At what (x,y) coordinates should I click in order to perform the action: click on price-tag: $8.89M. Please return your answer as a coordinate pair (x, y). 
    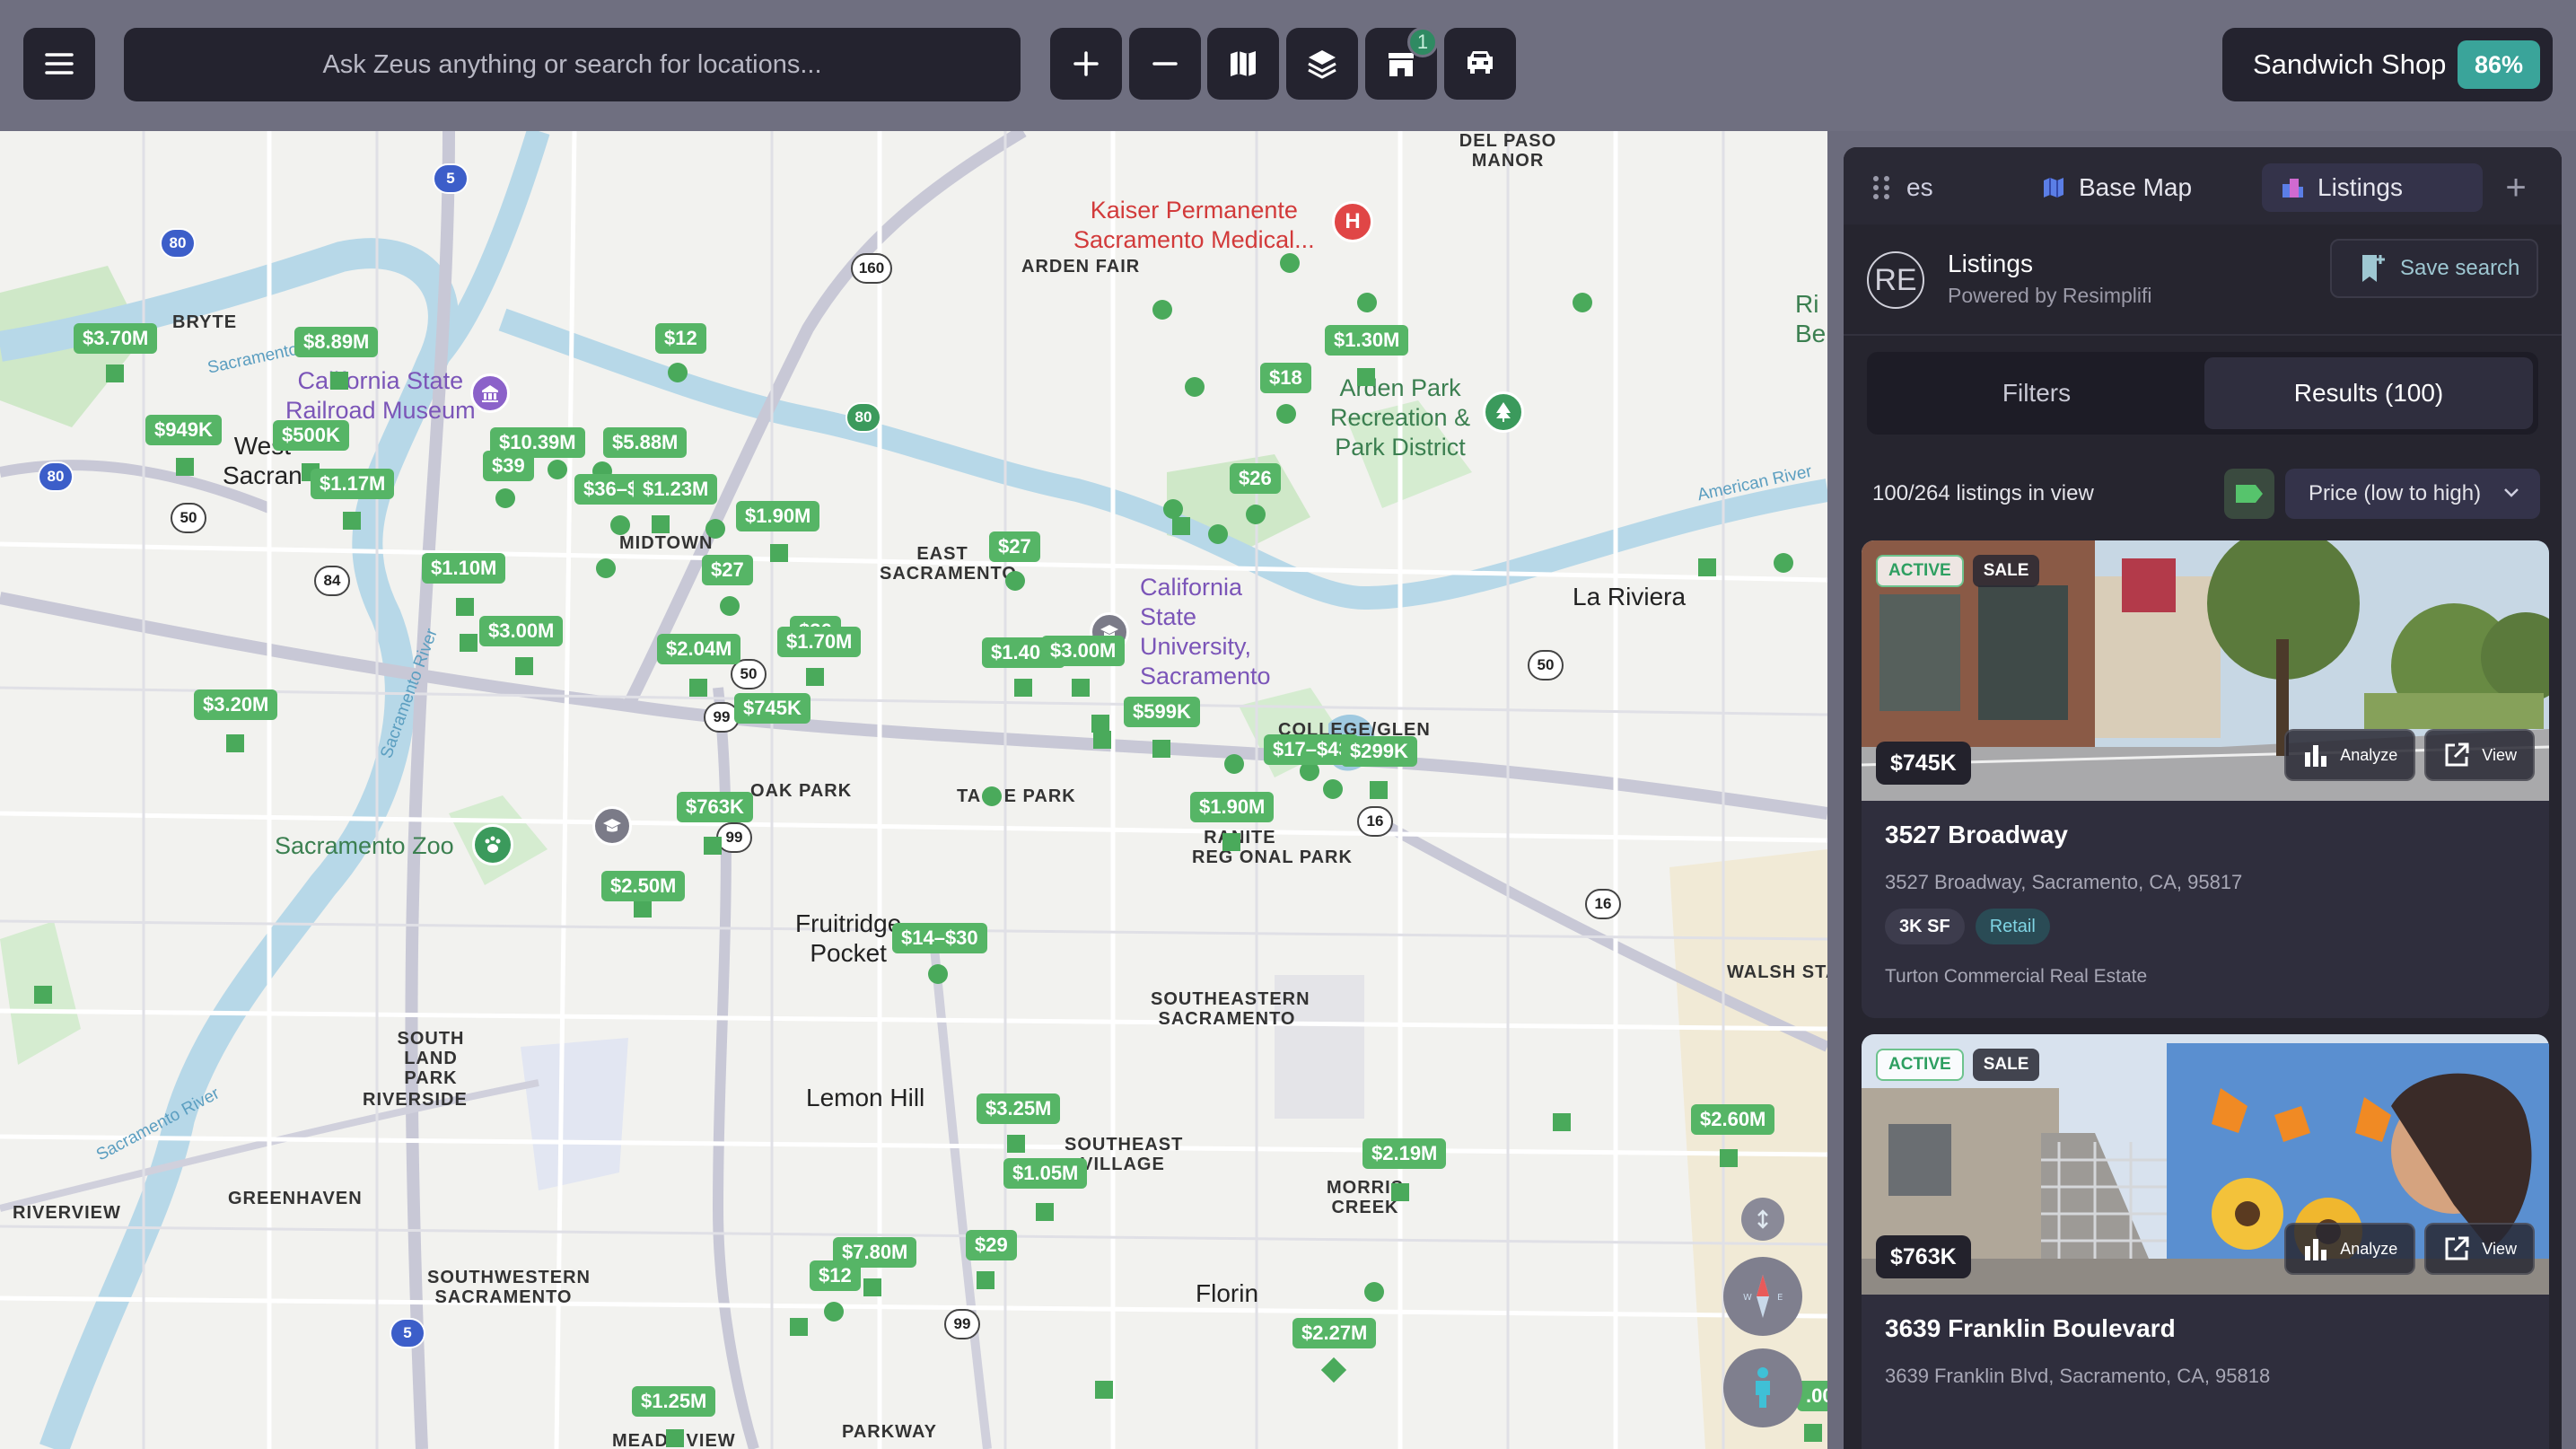
    Looking at the image, I should click on (336, 342).